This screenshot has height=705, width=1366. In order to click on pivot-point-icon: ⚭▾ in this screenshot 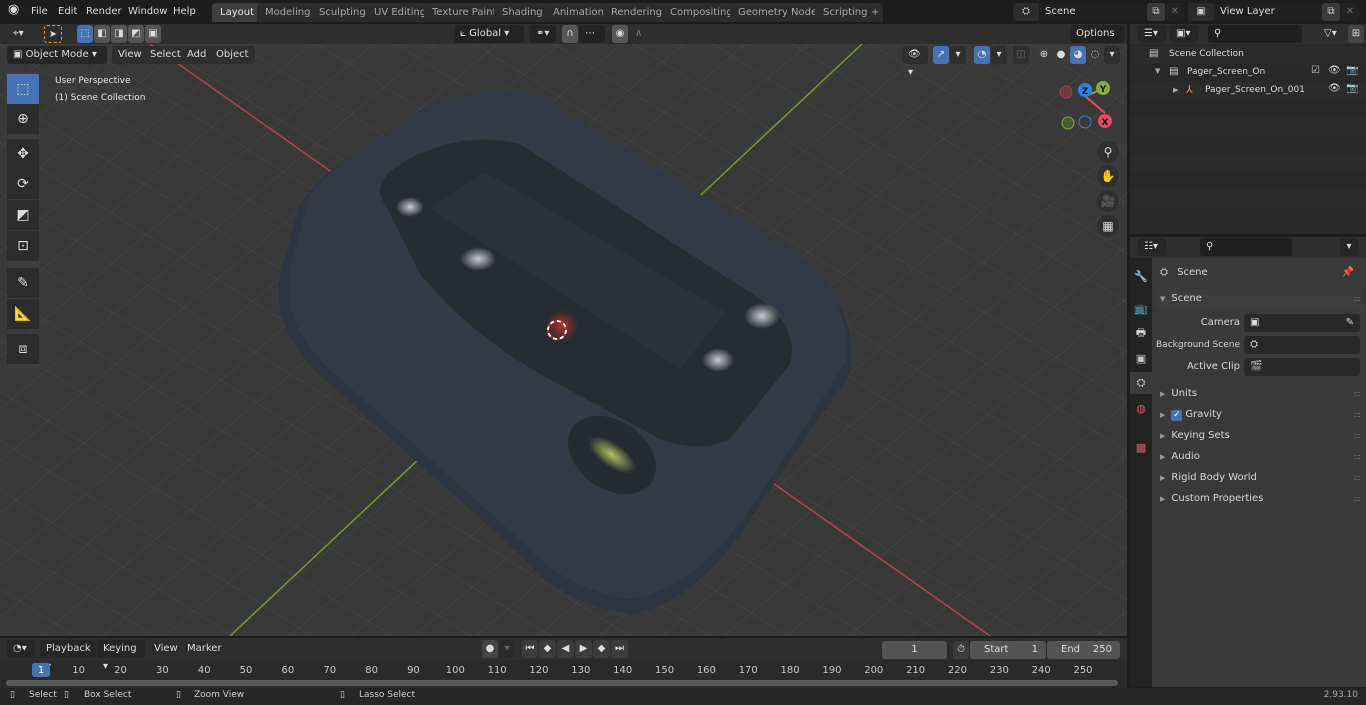, I will do `click(543, 34)`.